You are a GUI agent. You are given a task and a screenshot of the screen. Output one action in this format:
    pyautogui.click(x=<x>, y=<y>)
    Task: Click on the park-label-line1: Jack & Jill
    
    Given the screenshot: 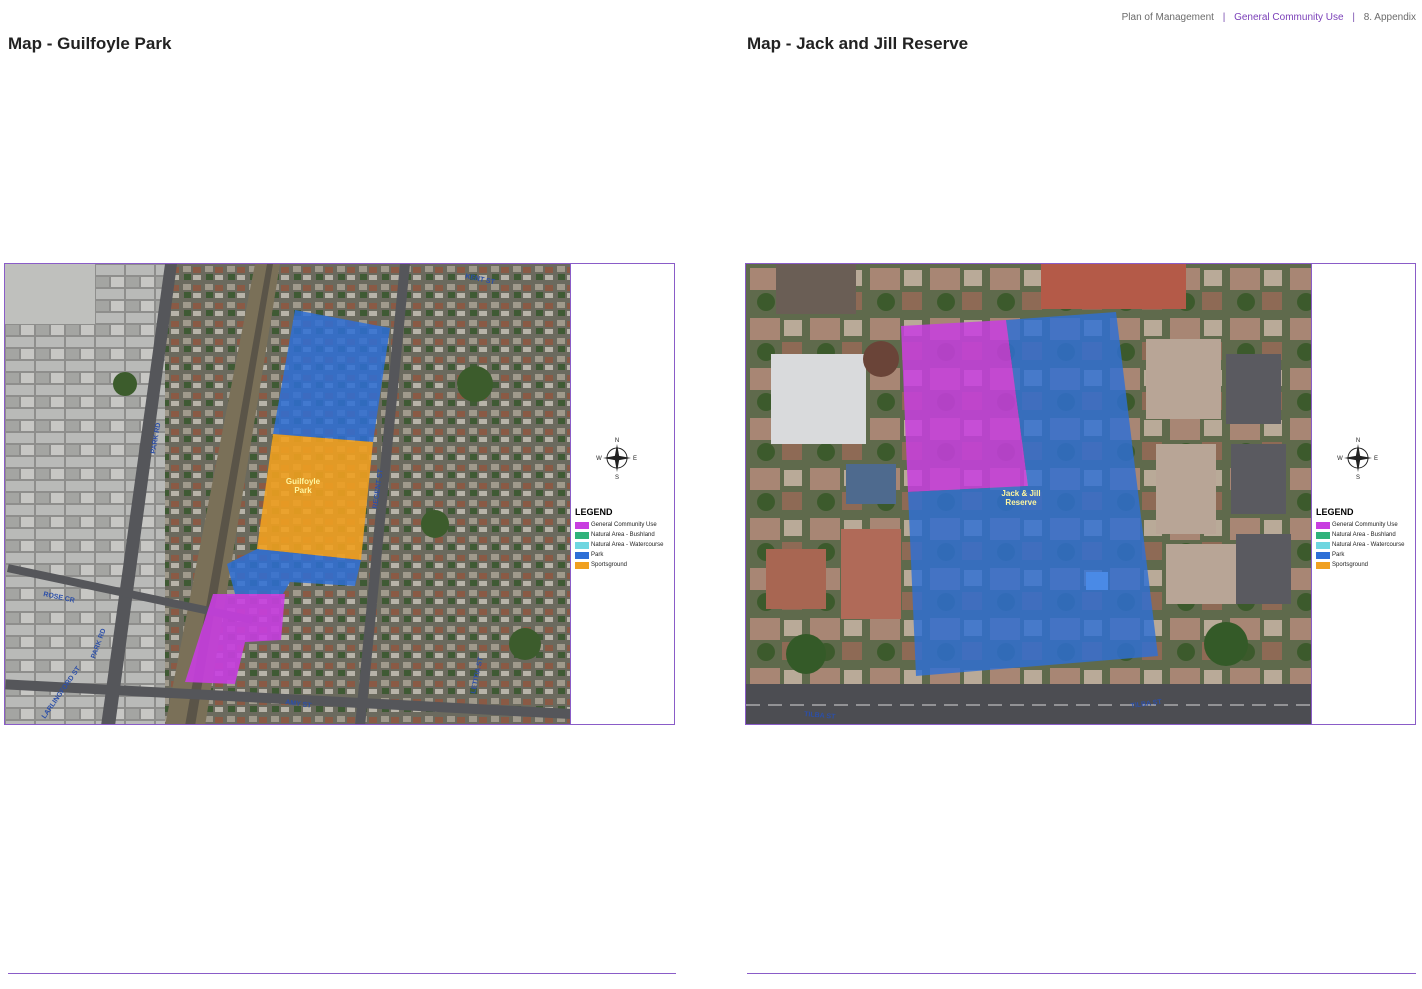 What is the action you would take?
    pyautogui.click(x=1020, y=493)
    